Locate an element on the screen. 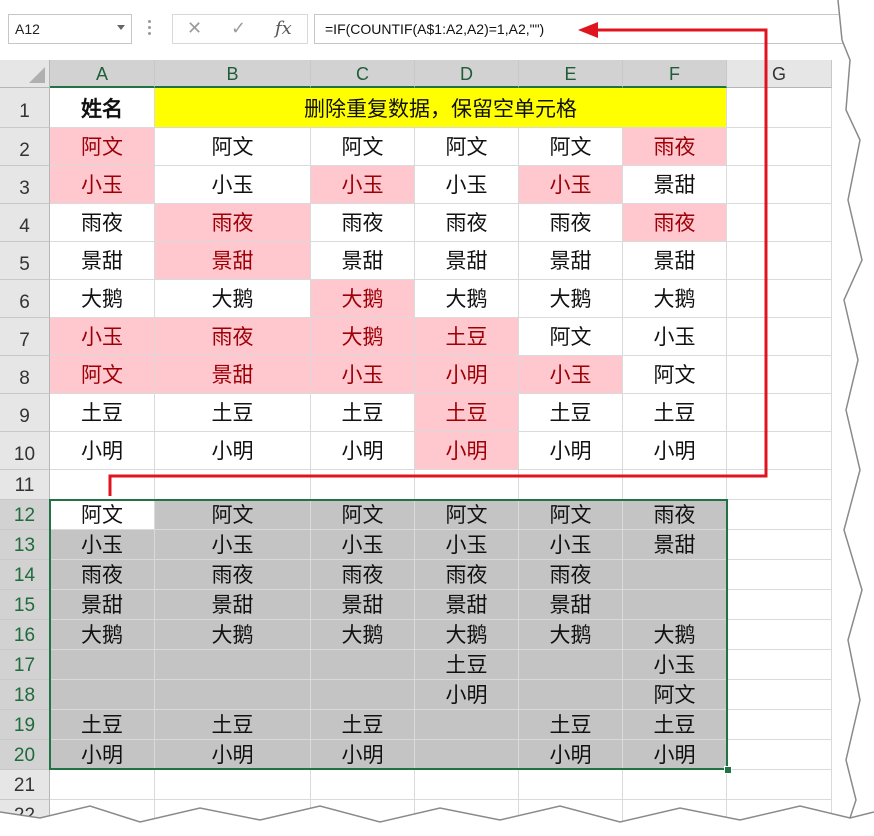 The image size is (874, 836). cell-b22 is located at coordinates (233, 815).